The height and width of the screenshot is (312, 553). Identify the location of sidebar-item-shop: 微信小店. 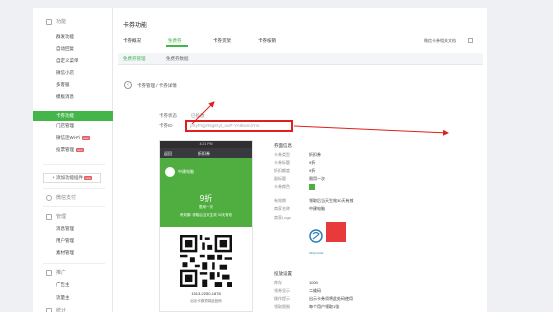
(65, 73).